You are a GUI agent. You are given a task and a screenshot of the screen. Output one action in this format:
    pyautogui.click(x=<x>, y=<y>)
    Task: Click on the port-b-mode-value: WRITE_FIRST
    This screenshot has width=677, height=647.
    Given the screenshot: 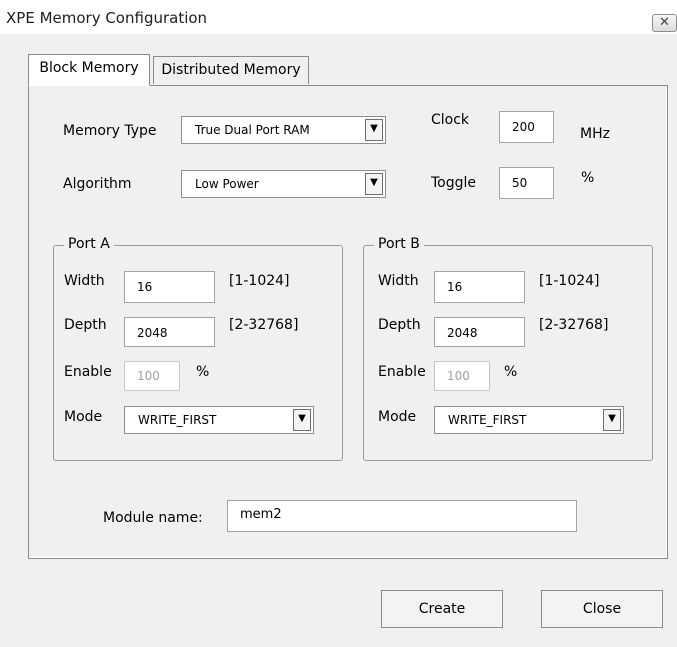 What is the action you would take?
    pyautogui.click(x=487, y=420)
    